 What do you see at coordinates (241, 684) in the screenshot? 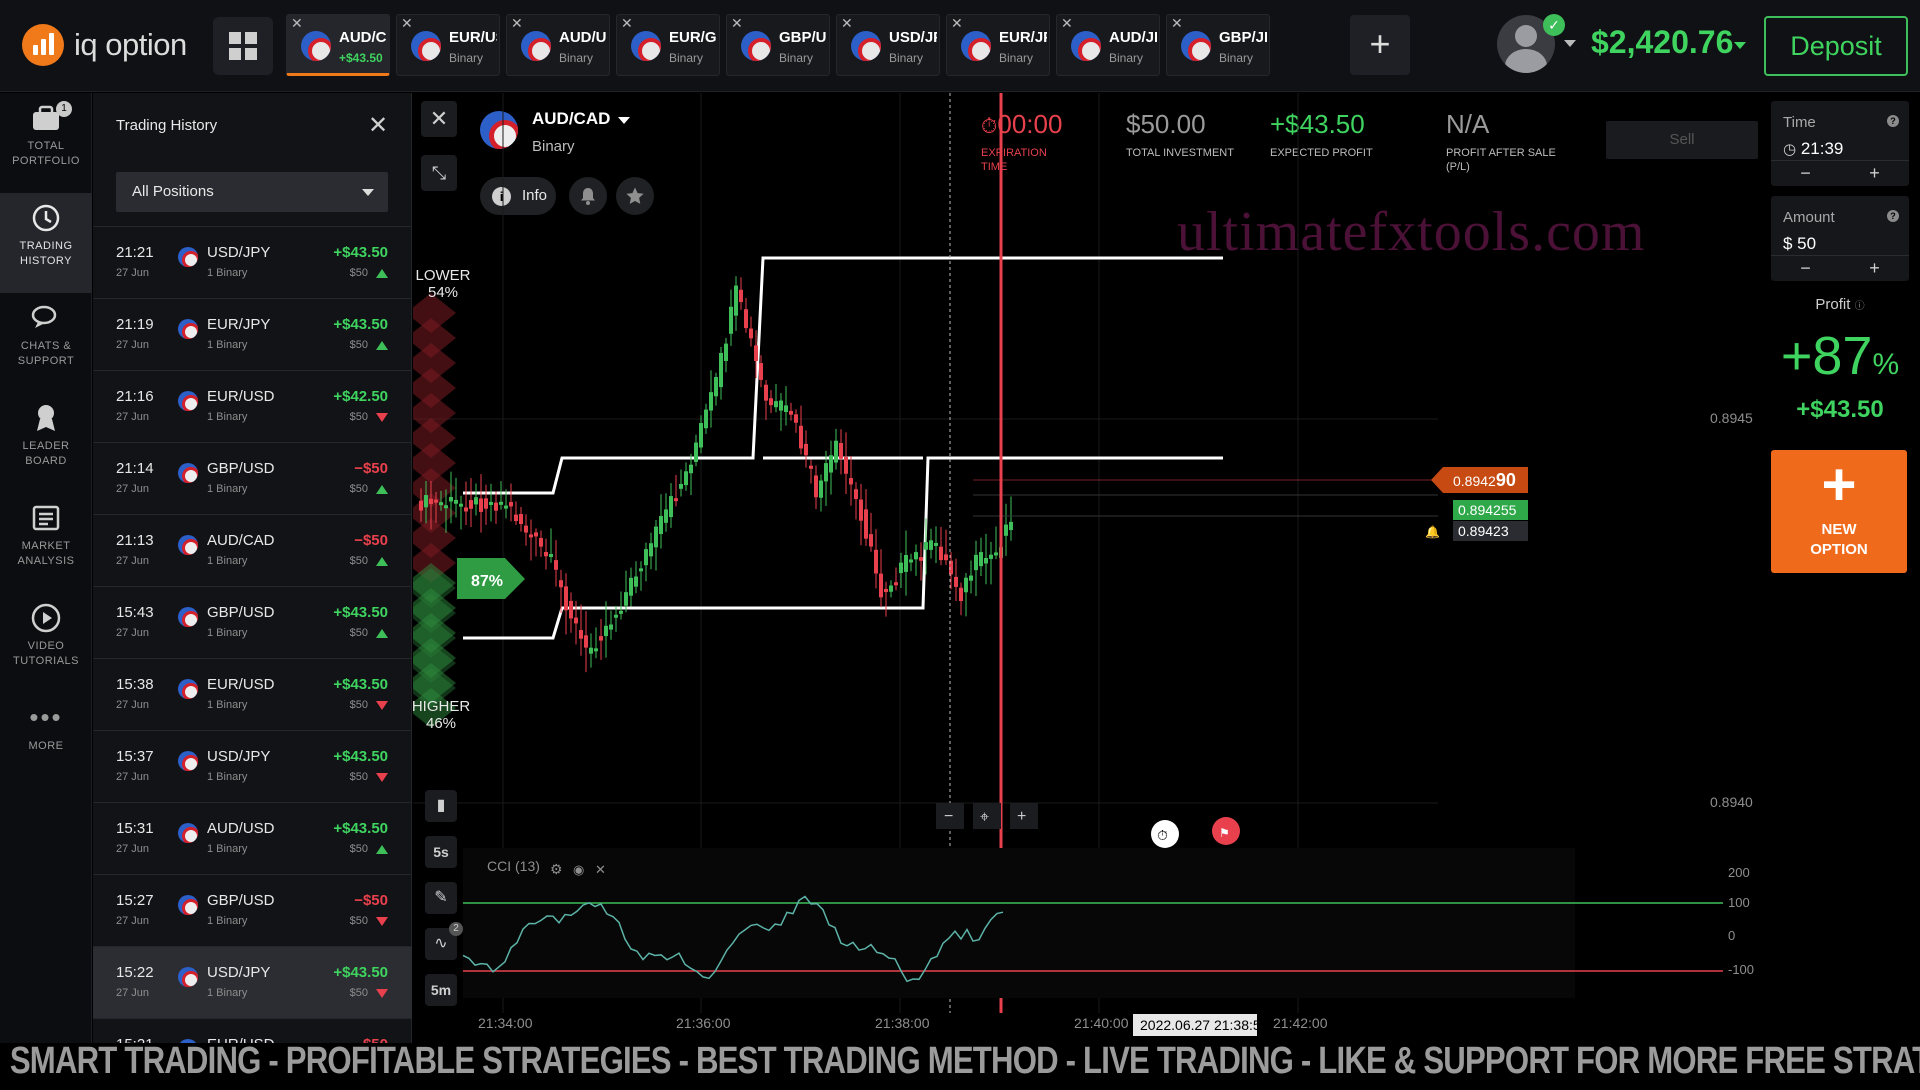
I see `row-pair: EUR/USD` at bounding box center [241, 684].